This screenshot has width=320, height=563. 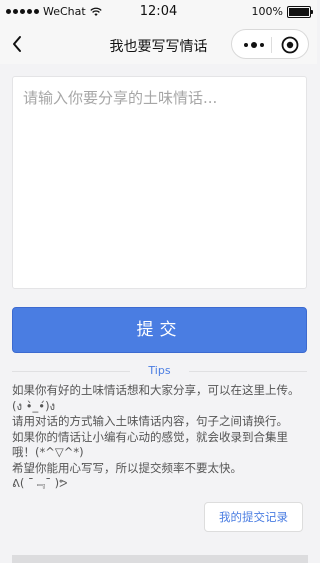 What do you see at coordinates (150, 421) in the screenshot?
I see `tips-line: 请用对话的方式输入土味情话内容，句子之间请换行。` at bounding box center [150, 421].